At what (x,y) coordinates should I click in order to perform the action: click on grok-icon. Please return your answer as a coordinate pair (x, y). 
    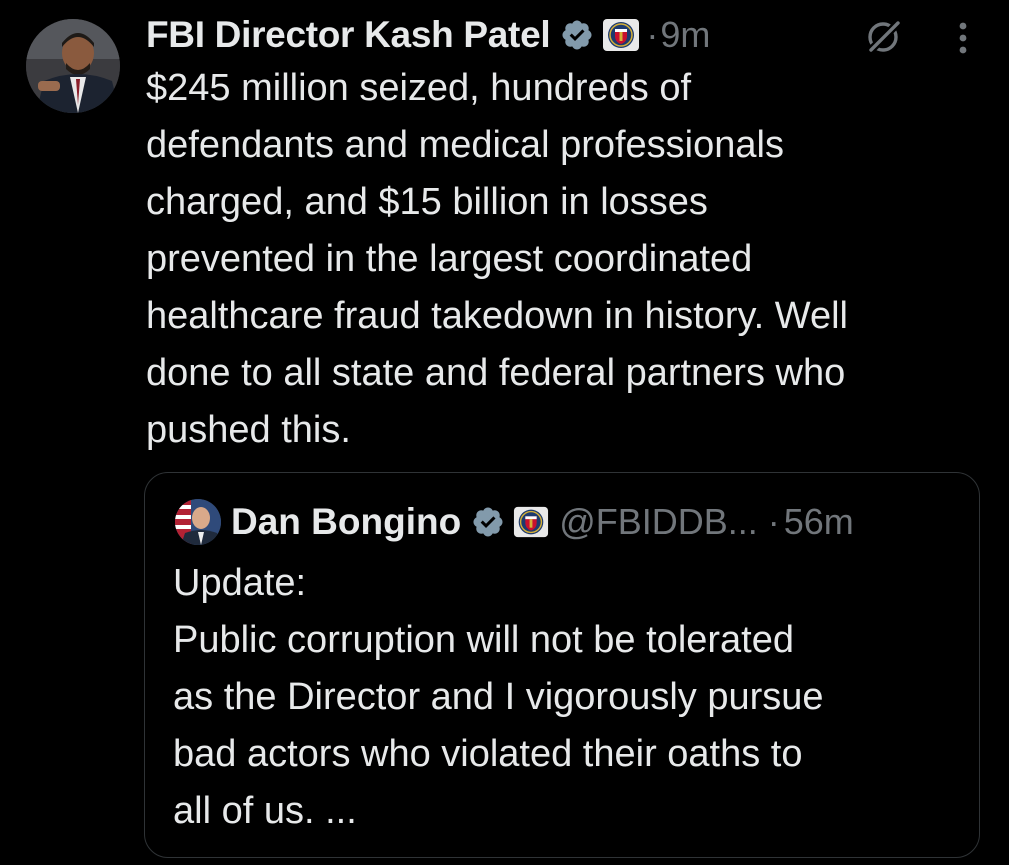
    Looking at the image, I should click on (884, 36).